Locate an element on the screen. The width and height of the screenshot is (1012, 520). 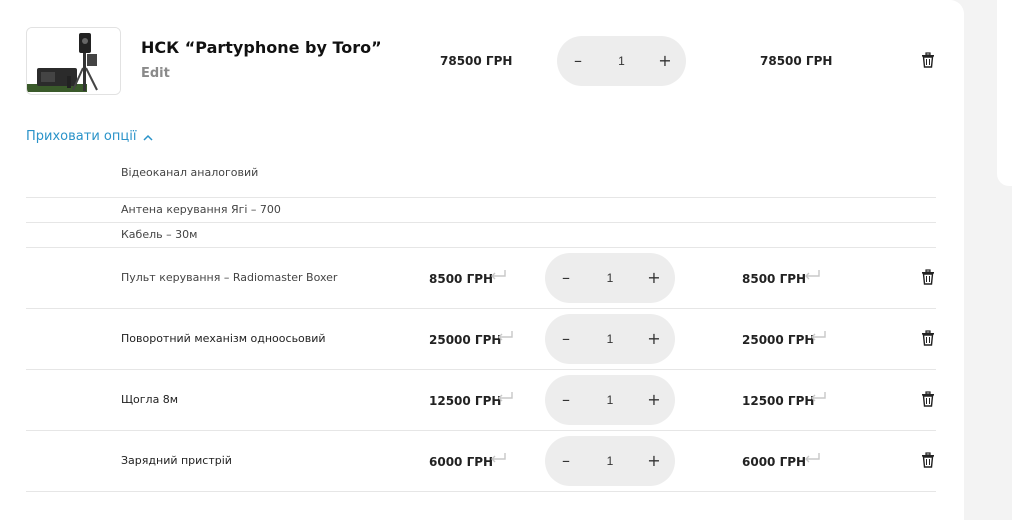
option-total: 12500 ГРН is located at coordinates (778, 401).